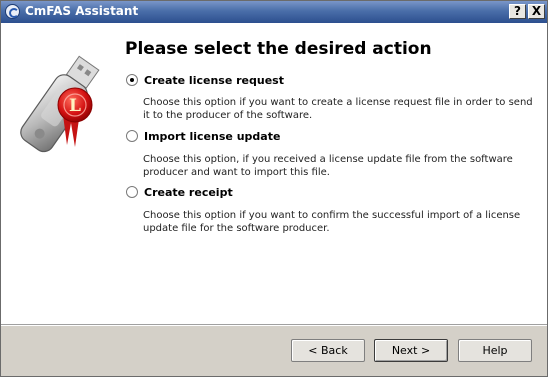 This screenshot has width=548, height=377. What do you see at coordinates (132, 80) in the screenshot?
I see `radio-create-license-request` at bounding box center [132, 80].